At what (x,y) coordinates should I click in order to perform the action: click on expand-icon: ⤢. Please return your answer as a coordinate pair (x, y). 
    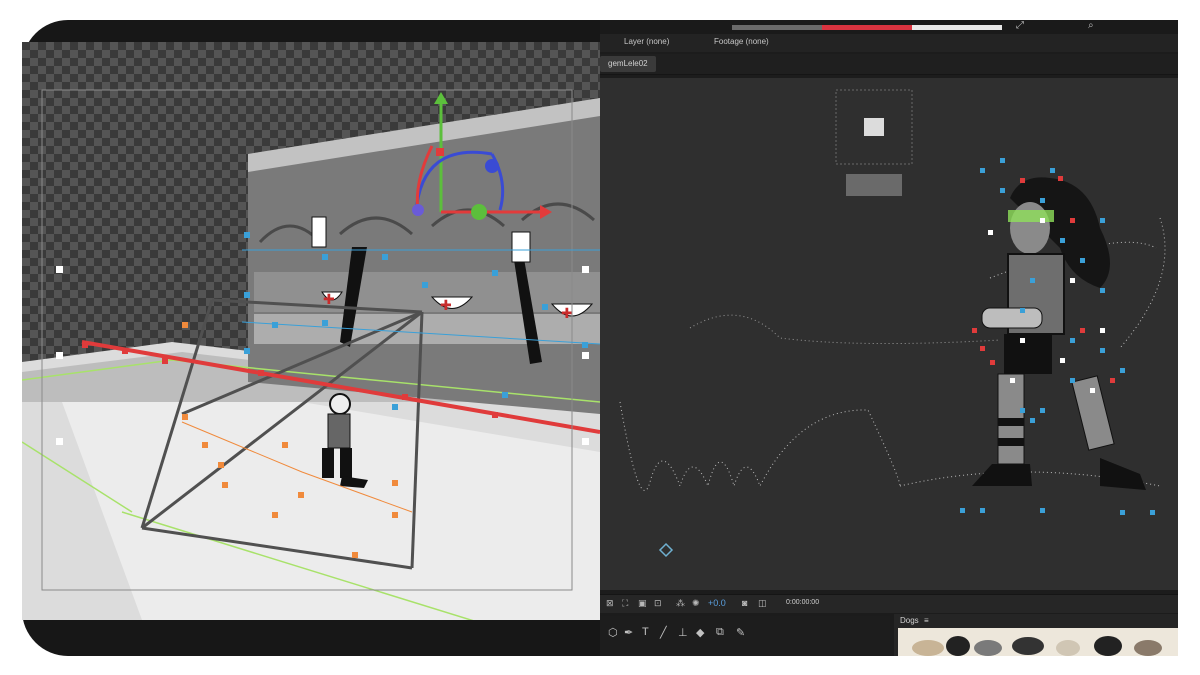
    Looking at the image, I should click on (1020, 25).